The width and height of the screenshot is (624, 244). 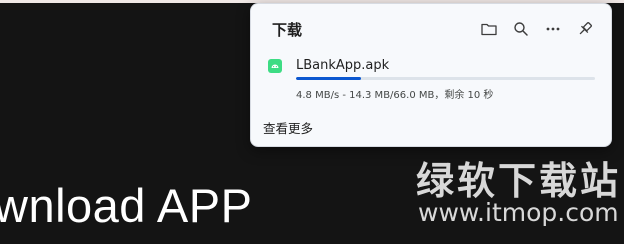 What do you see at coordinates (126, 205) in the screenshot?
I see `page-heading: wnload APP` at bounding box center [126, 205].